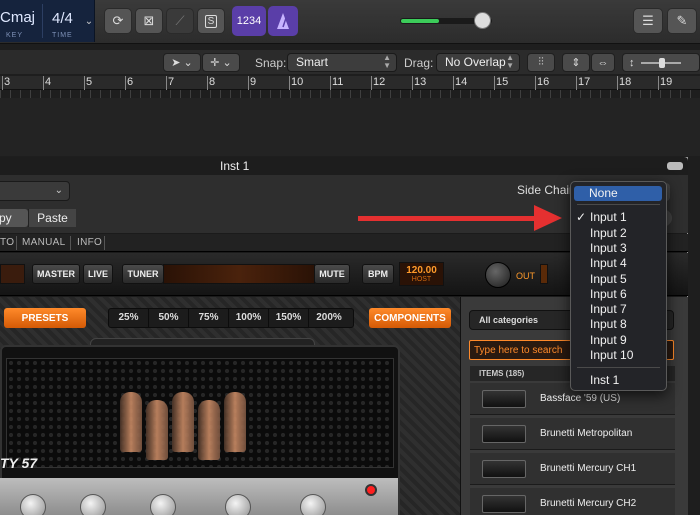 Image resolution: width=700 pixels, height=515 pixels. I want to click on cycle-button: ⟳, so click(118, 21).